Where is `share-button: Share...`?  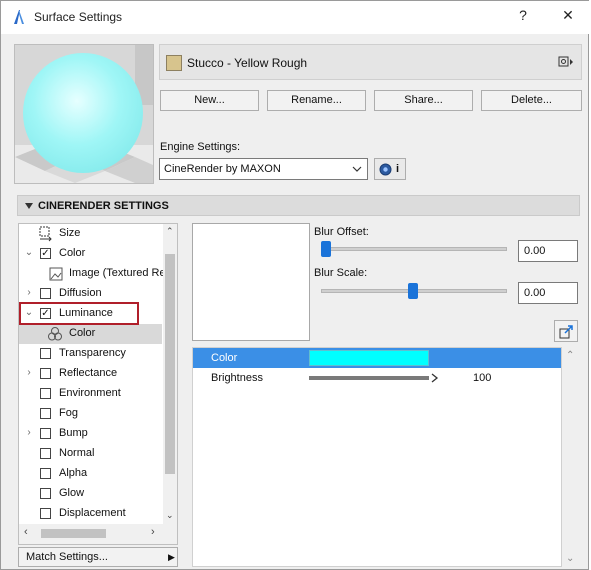 share-button: Share... is located at coordinates (423, 100).